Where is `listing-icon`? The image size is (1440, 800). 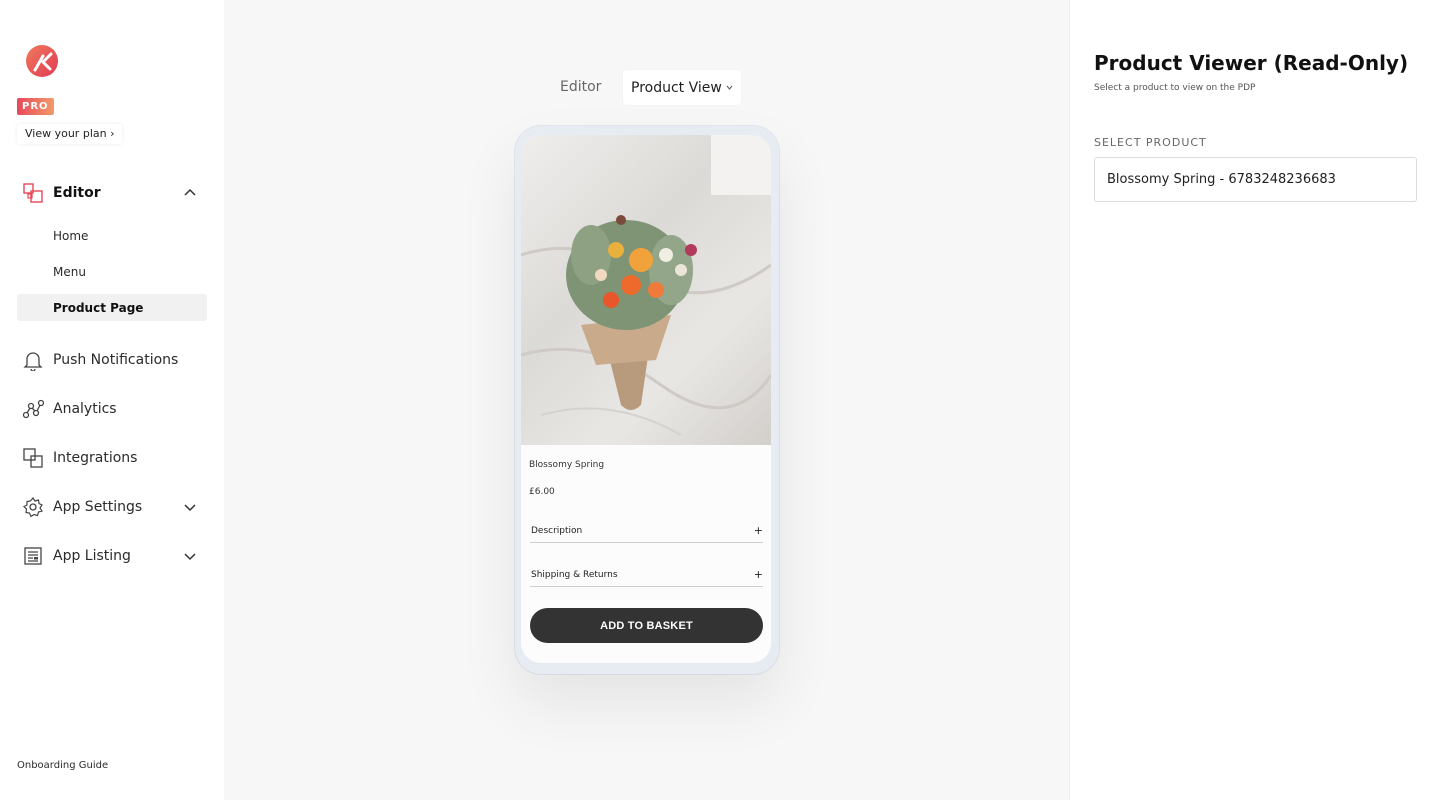
listing-icon is located at coordinates (33, 556).